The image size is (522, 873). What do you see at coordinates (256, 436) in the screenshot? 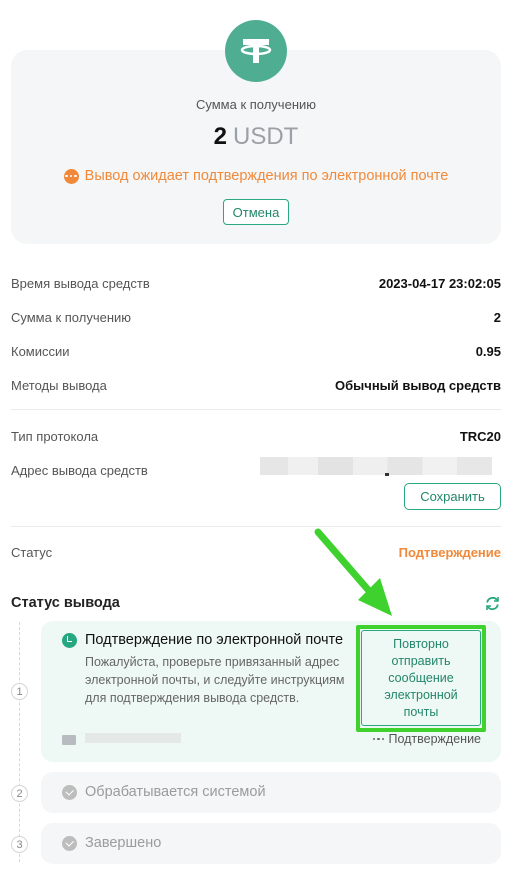
I see `protocol-row: Тип протокола TRC20` at bounding box center [256, 436].